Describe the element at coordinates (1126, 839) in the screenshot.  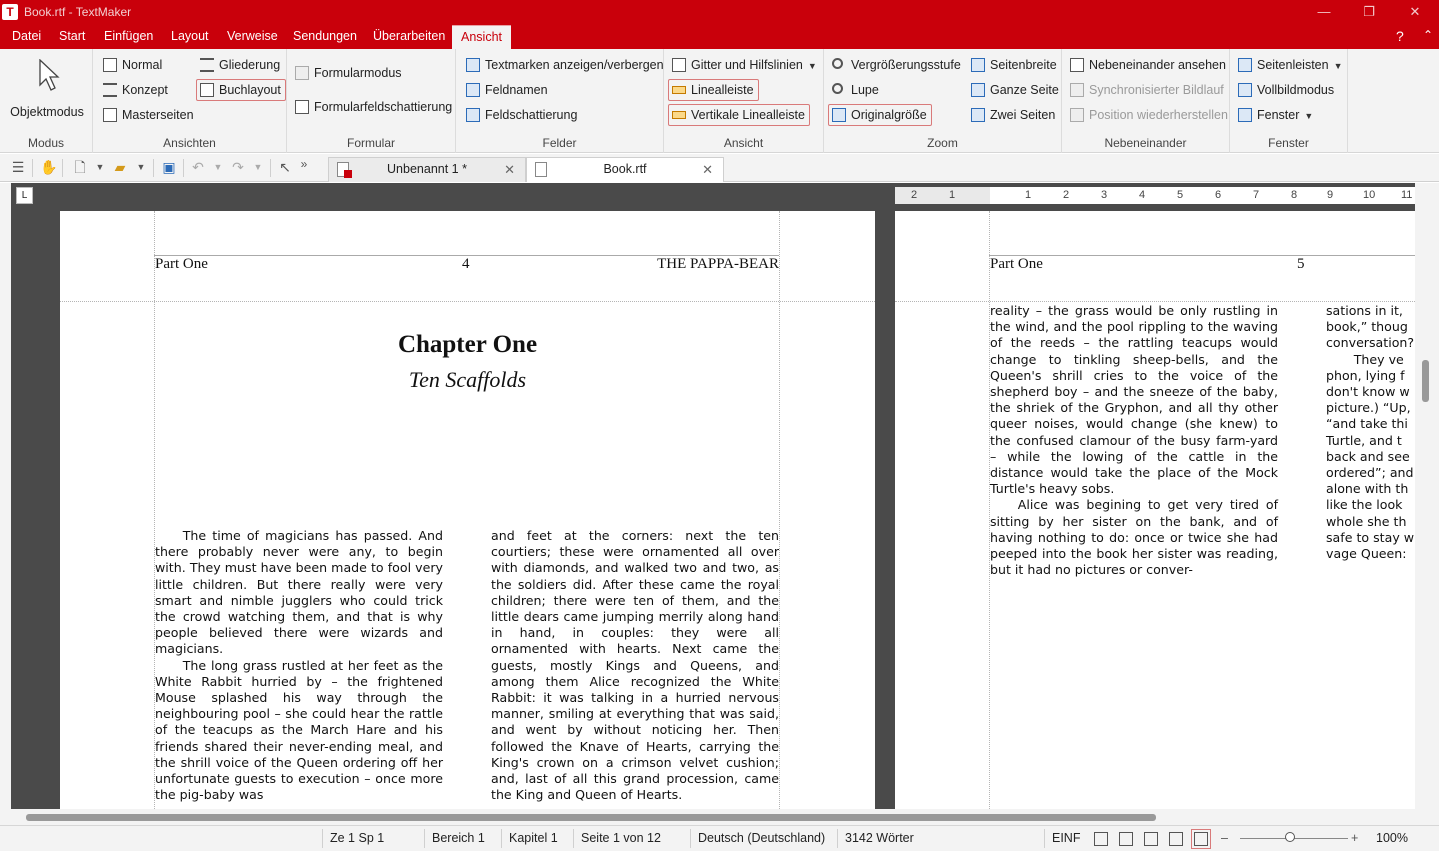
I see `view-draft-icon` at that location.